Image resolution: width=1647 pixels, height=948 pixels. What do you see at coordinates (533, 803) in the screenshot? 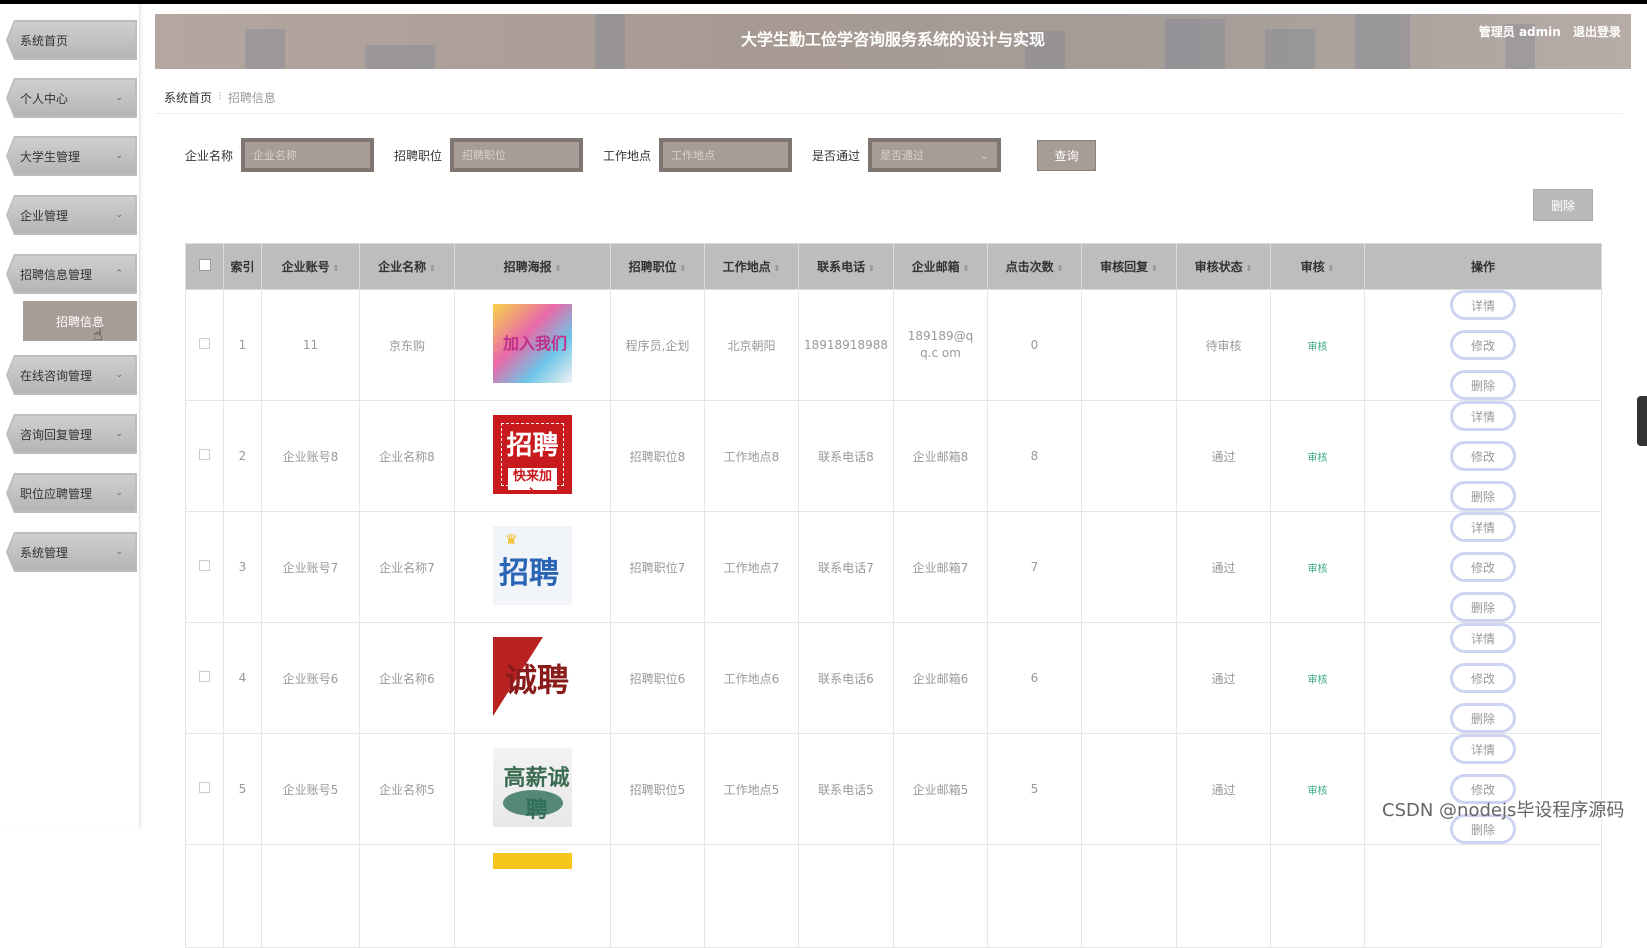
I see `poster-green-shape` at bounding box center [533, 803].